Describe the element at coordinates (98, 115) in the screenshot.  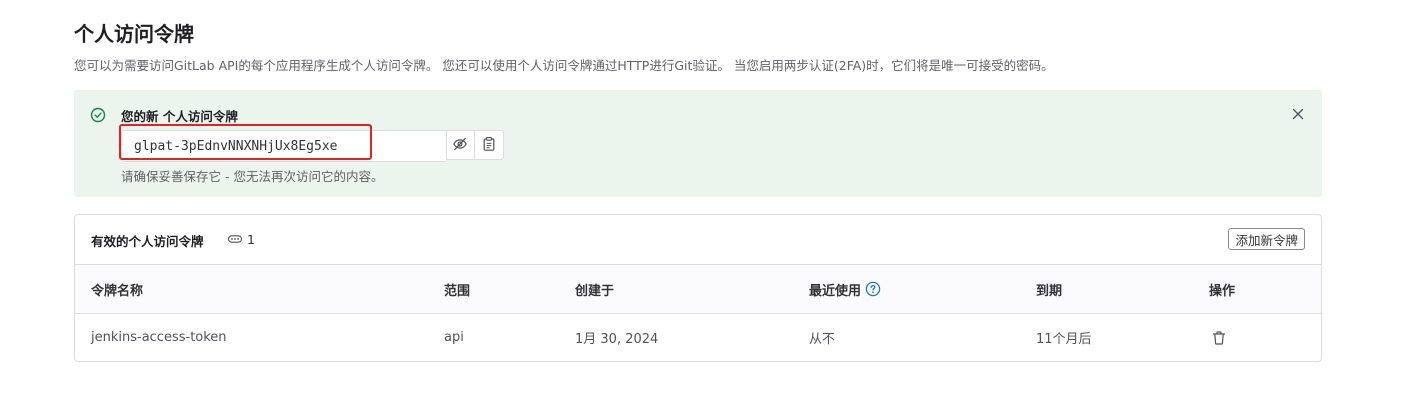
I see `check-circle-icon` at that location.